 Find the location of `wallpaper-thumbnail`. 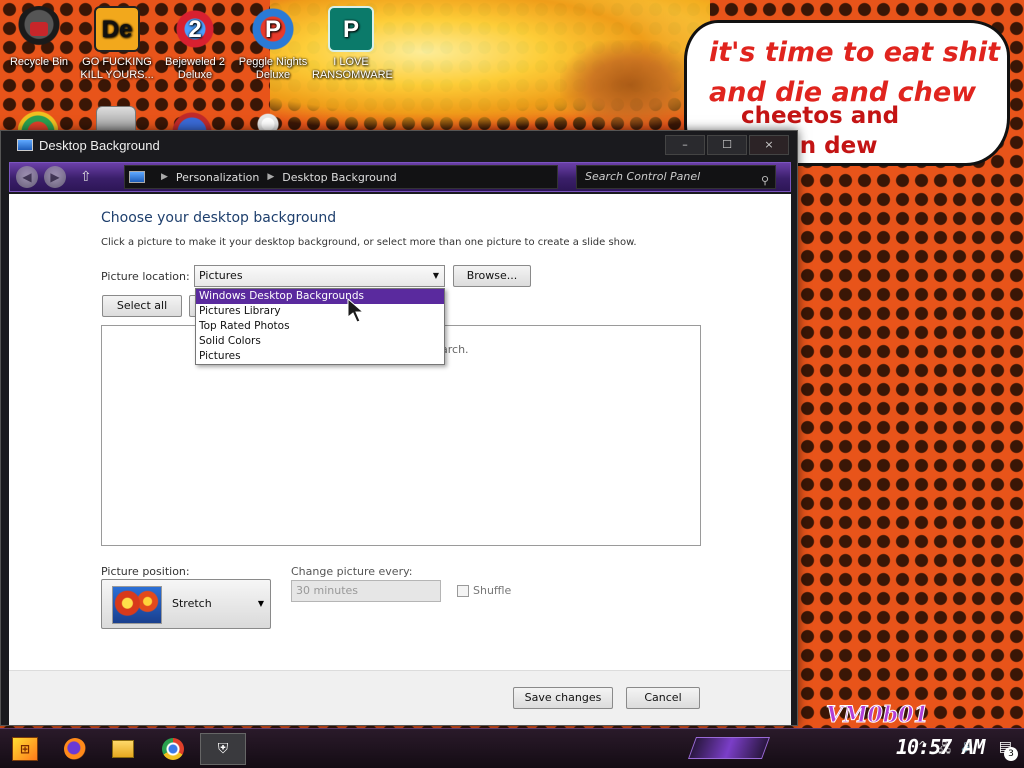

wallpaper-thumbnail is located at coordinates (137, 605).